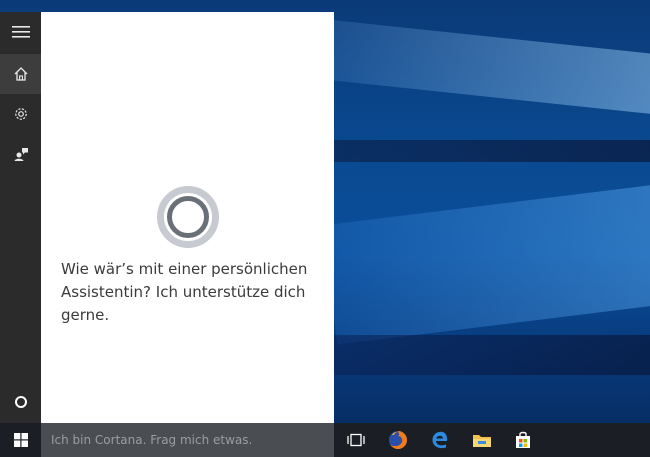 The height and width of the screenshot is (457, 650). I want to click on file-explorer-icon, so click(482, 441).